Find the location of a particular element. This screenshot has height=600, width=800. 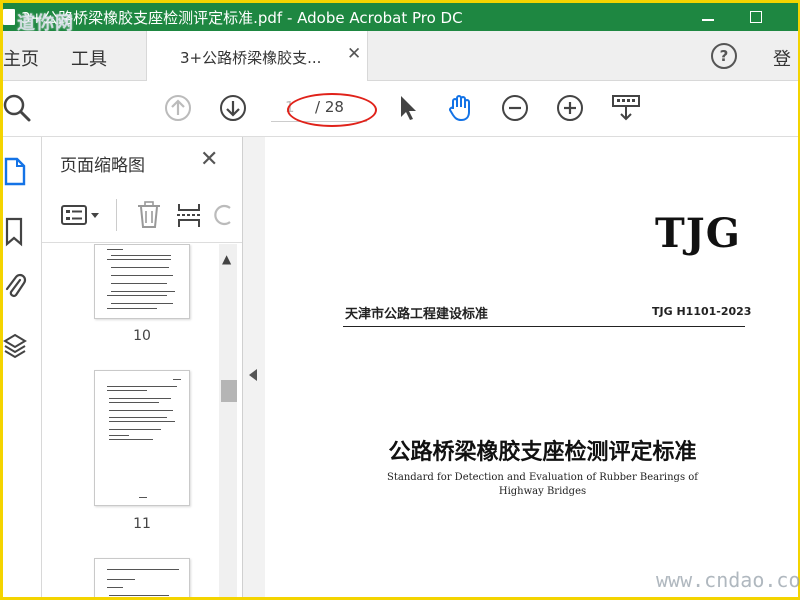

thumbnail-list: 10 11 is located at coordinates (137, 420).